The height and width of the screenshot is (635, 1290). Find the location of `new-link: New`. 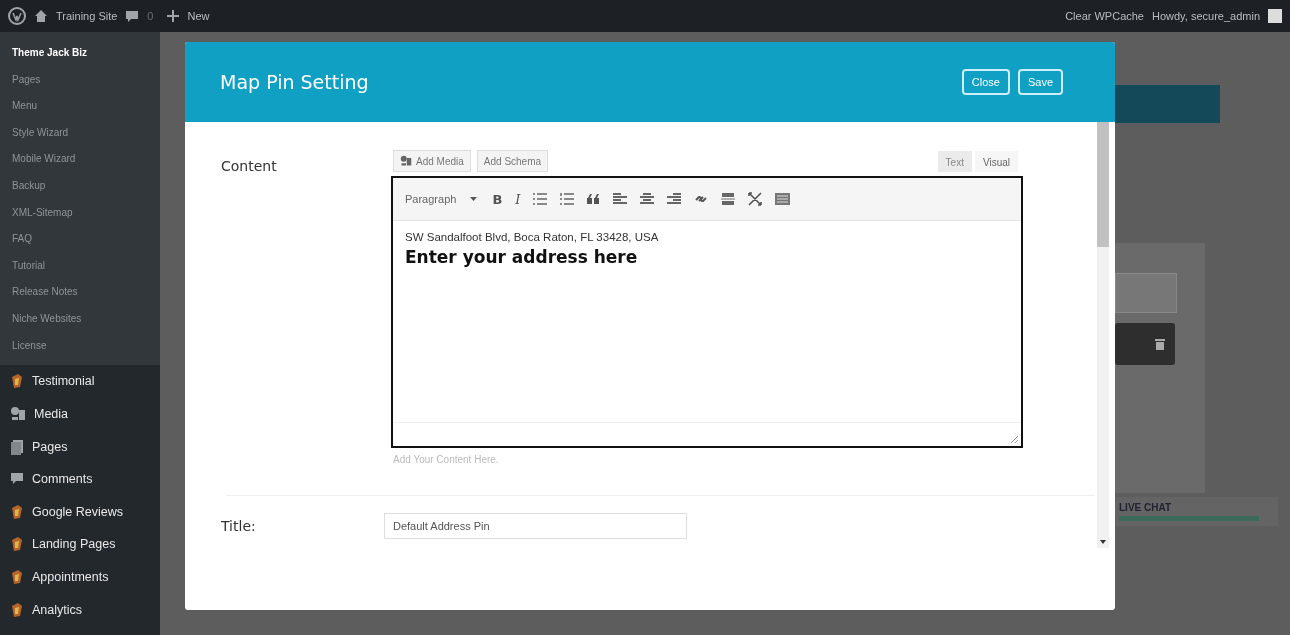

new-link: New is located at coordinates (198, 16).